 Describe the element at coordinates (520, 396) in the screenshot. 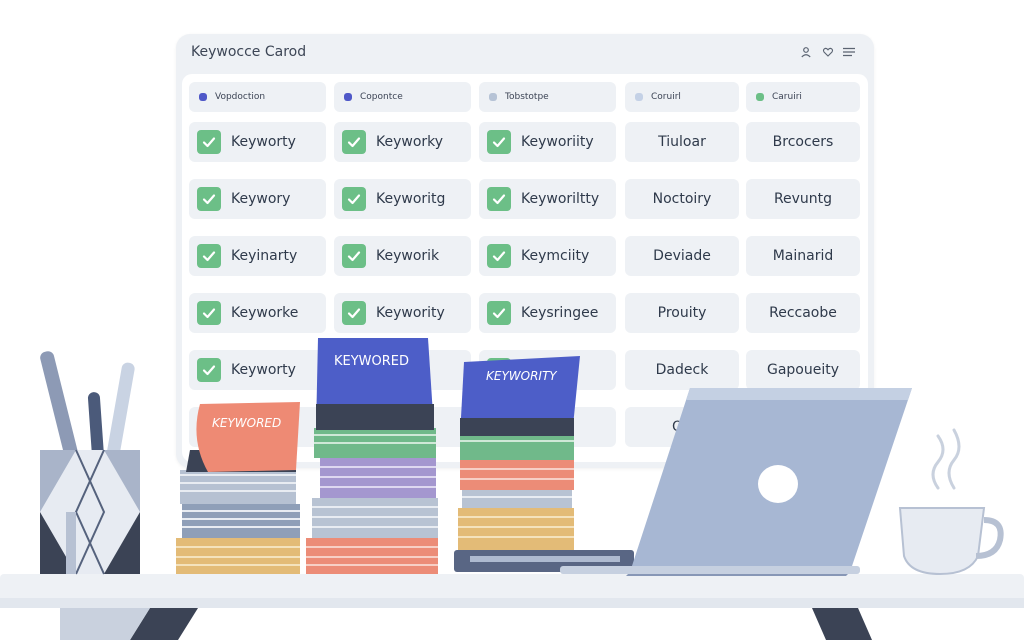

I see `keyword-card-purple: KEYWORITY` at that location.